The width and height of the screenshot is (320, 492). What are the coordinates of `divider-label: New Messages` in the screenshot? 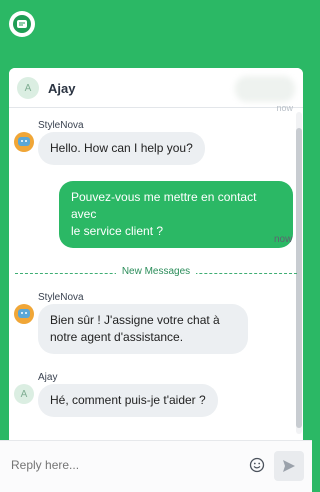 It's located at (156, 271).